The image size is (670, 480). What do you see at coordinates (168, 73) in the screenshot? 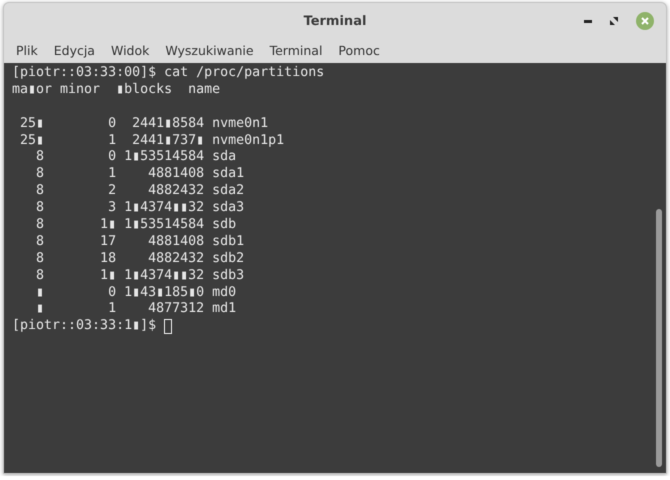
I see `terminal-line: [piotr::03:33:00]$ cat /proc/partitions` at bounding box center [168, 73].